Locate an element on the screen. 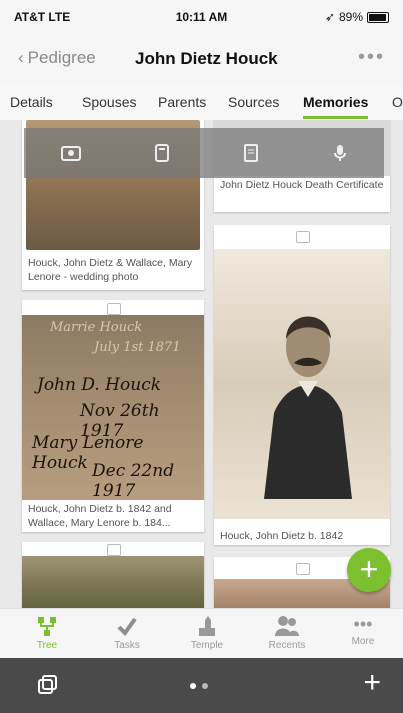 This screenshot has width=403, height=713. bottom-tab-bar: Tree Tasks Temple Recents ••• More is located at coordinates (201, 633).